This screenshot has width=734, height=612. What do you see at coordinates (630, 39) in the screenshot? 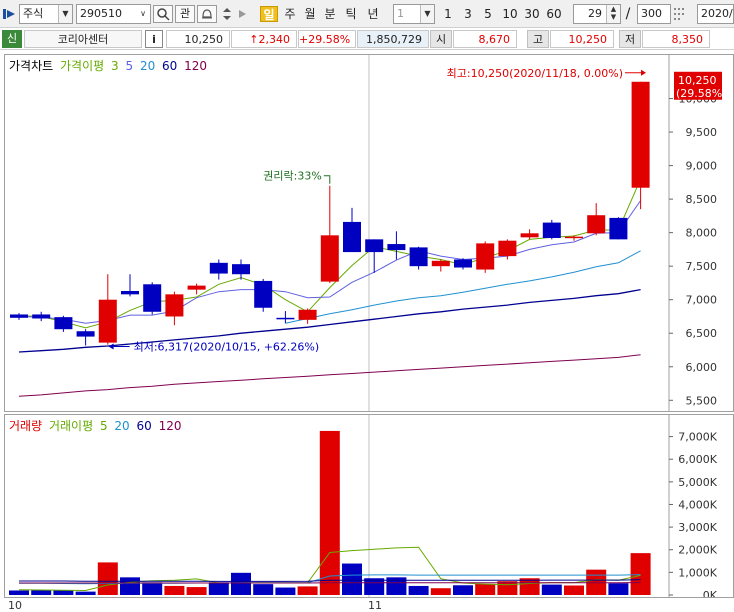
I see `low-label: 저` at bounding box center [630, 39].